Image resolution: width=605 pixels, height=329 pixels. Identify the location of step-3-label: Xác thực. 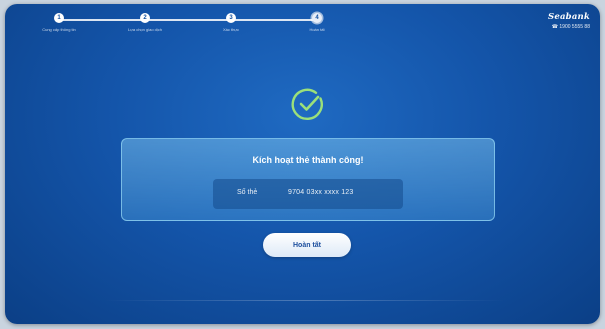
(231, 29).